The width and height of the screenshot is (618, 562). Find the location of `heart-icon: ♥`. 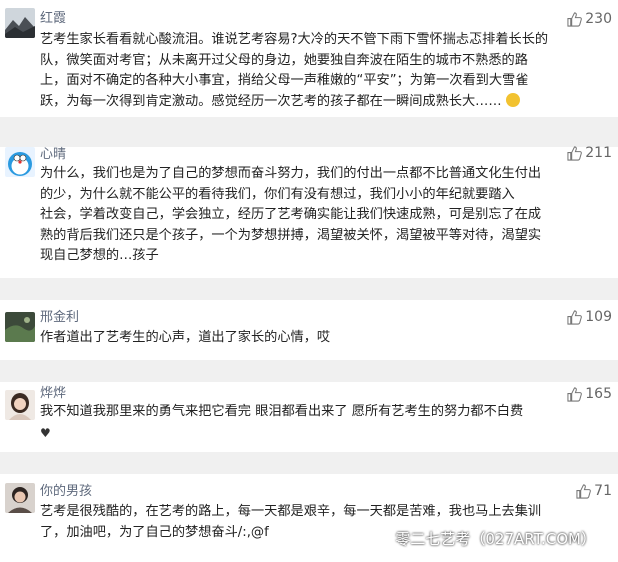

heart-icon: ♥ is located at coordinates (45, 432).